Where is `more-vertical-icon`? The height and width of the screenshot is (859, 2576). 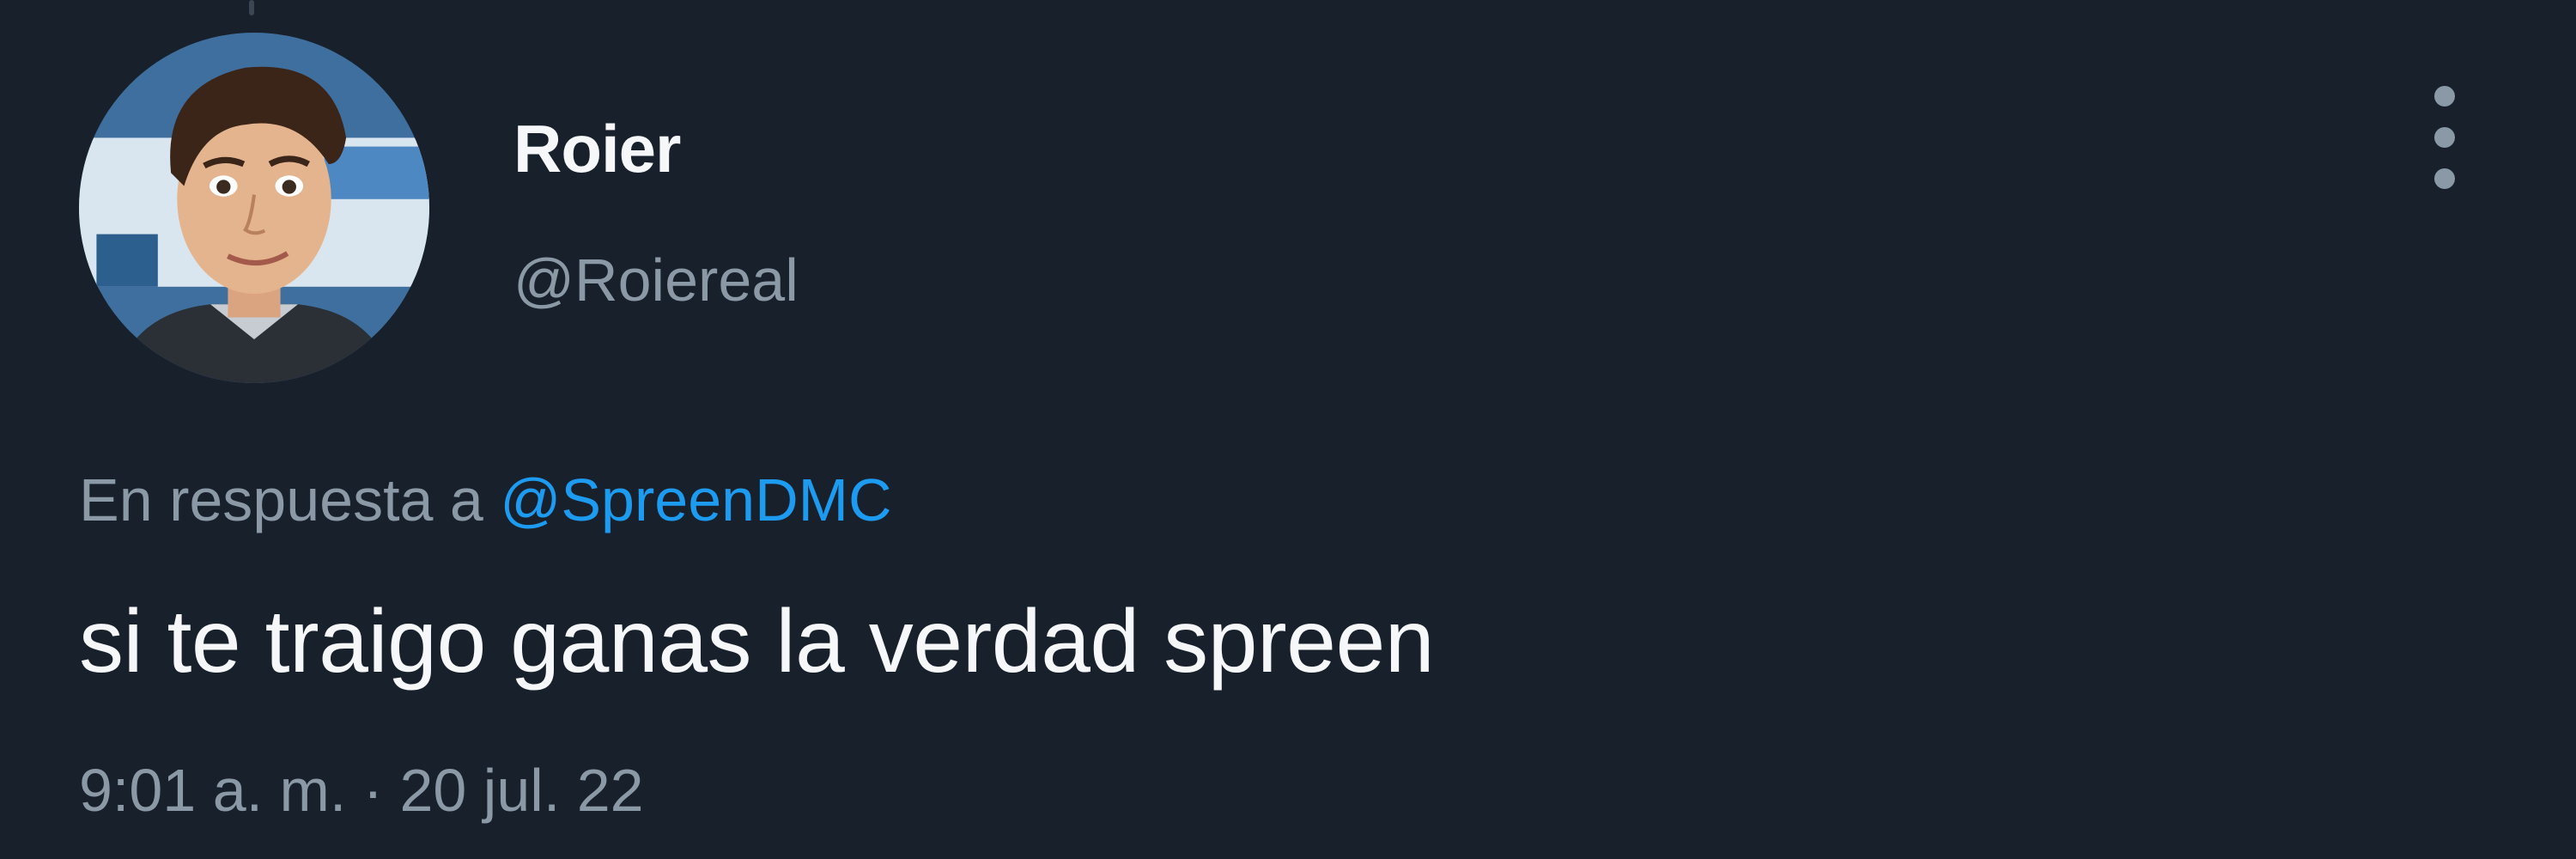 more-vertical-icon is located at coordinates (2444, 97).